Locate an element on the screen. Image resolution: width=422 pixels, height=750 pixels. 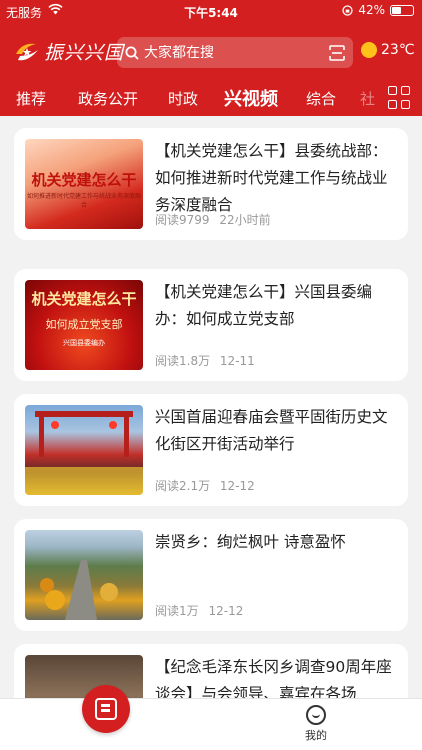
news-meta: 阅读1万 12-12 is located at coordinates (199, 610).